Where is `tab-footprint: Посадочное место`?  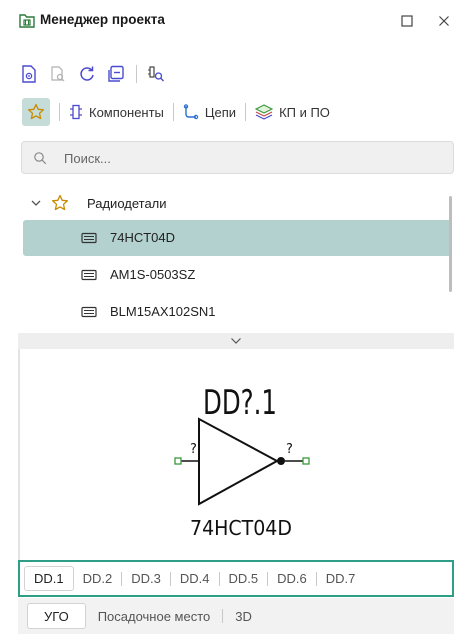 tab-footprint: Посадочное место is located at coordinates (154, 616).